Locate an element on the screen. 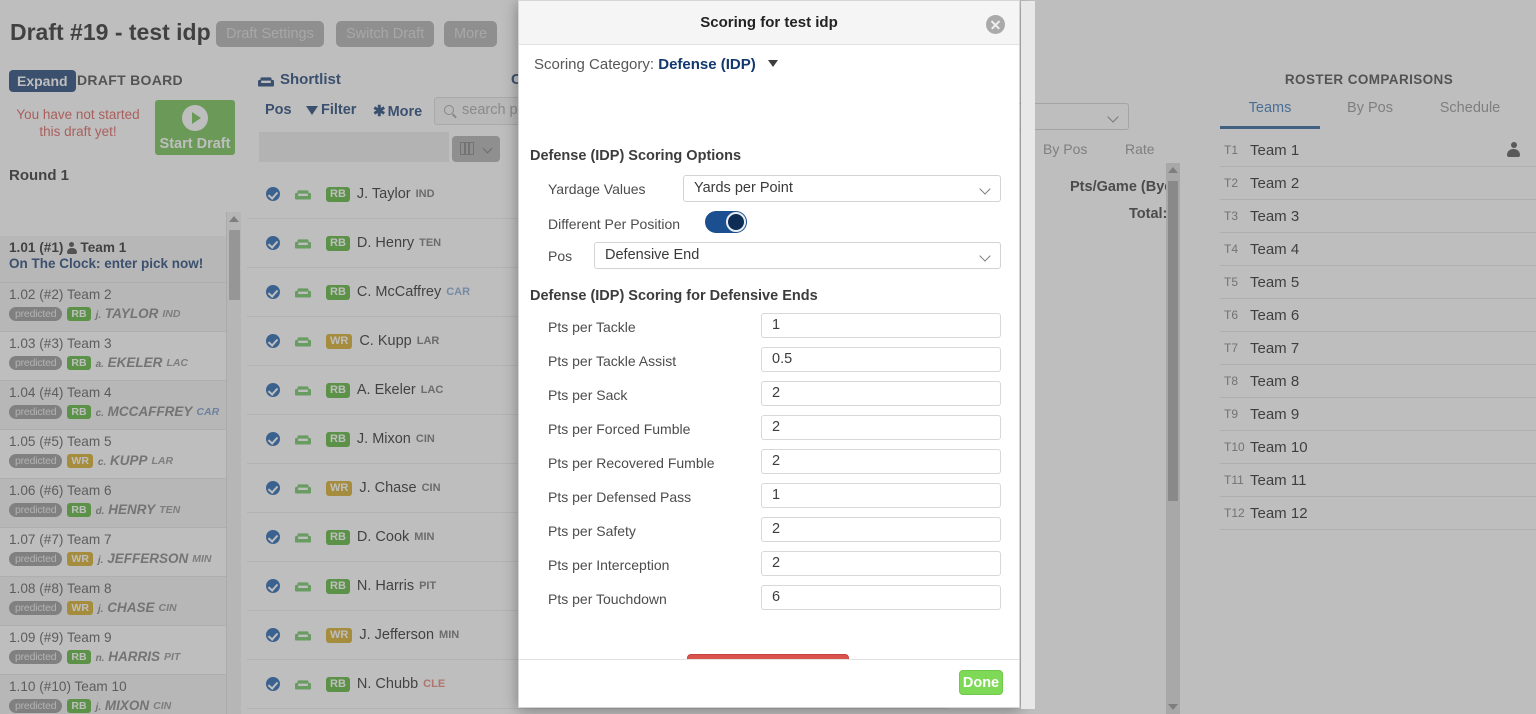 This screenshot has width=1536, height=714. close-icon is located at coordinates (995, 24).